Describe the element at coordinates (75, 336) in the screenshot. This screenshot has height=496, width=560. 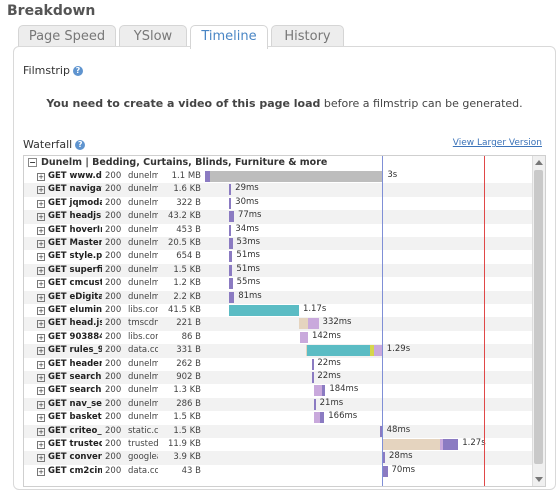
I see `request-name: GET 90388441.js` at that location.